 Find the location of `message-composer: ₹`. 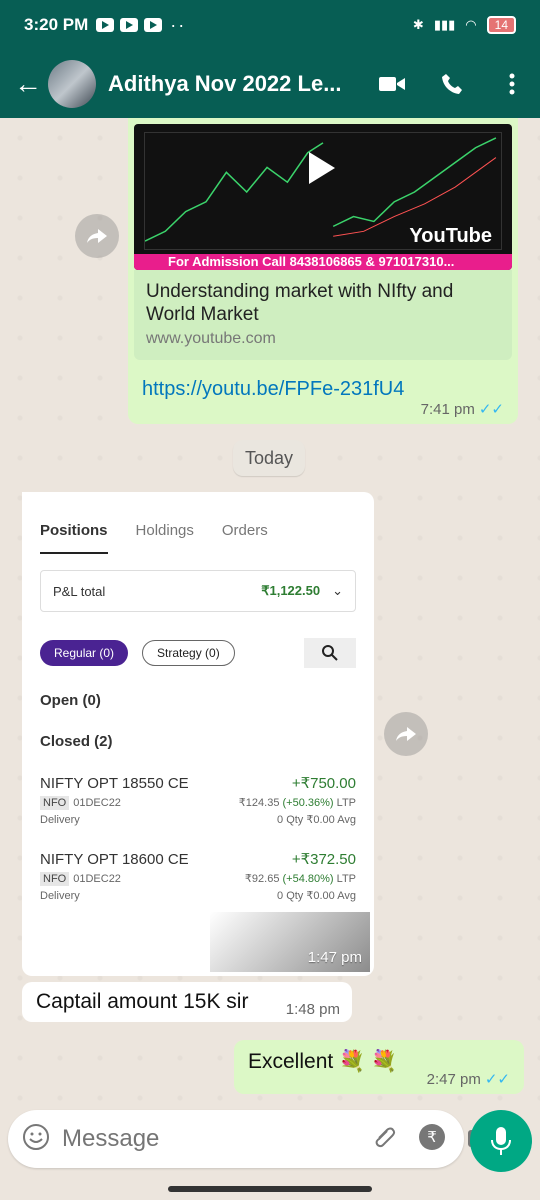

message-composer: ₹ is located at coordinates (250, 1139).